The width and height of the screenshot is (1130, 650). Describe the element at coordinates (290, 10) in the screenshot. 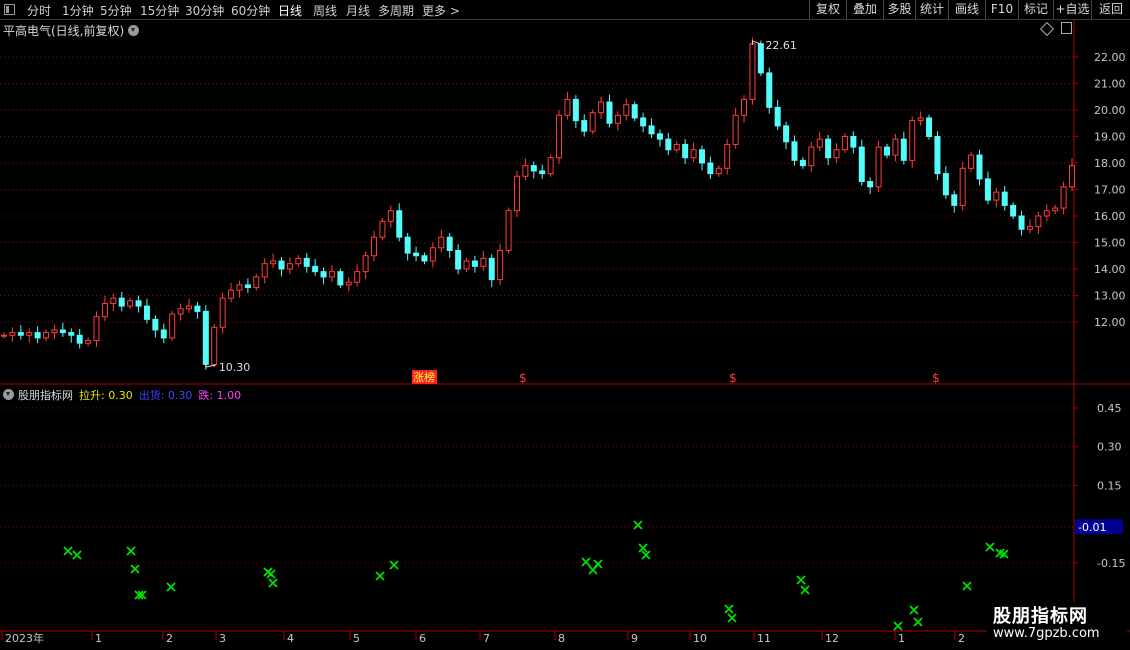

I see `period-tab-daily: 日线` at that location.